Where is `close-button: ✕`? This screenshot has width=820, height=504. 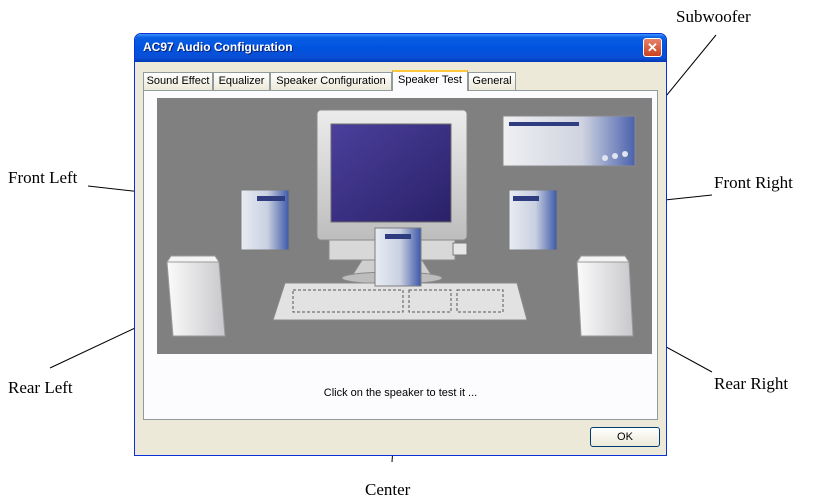
close-button: ✕ is located at coordinates (652, 47).